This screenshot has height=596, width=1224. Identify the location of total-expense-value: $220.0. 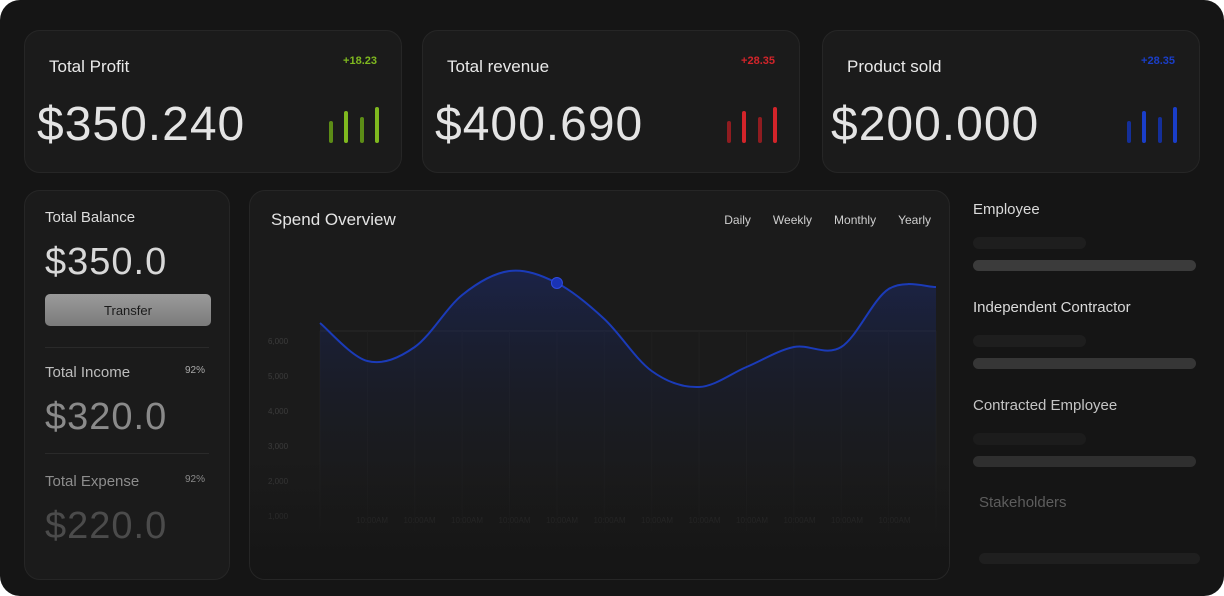
(106, 526).